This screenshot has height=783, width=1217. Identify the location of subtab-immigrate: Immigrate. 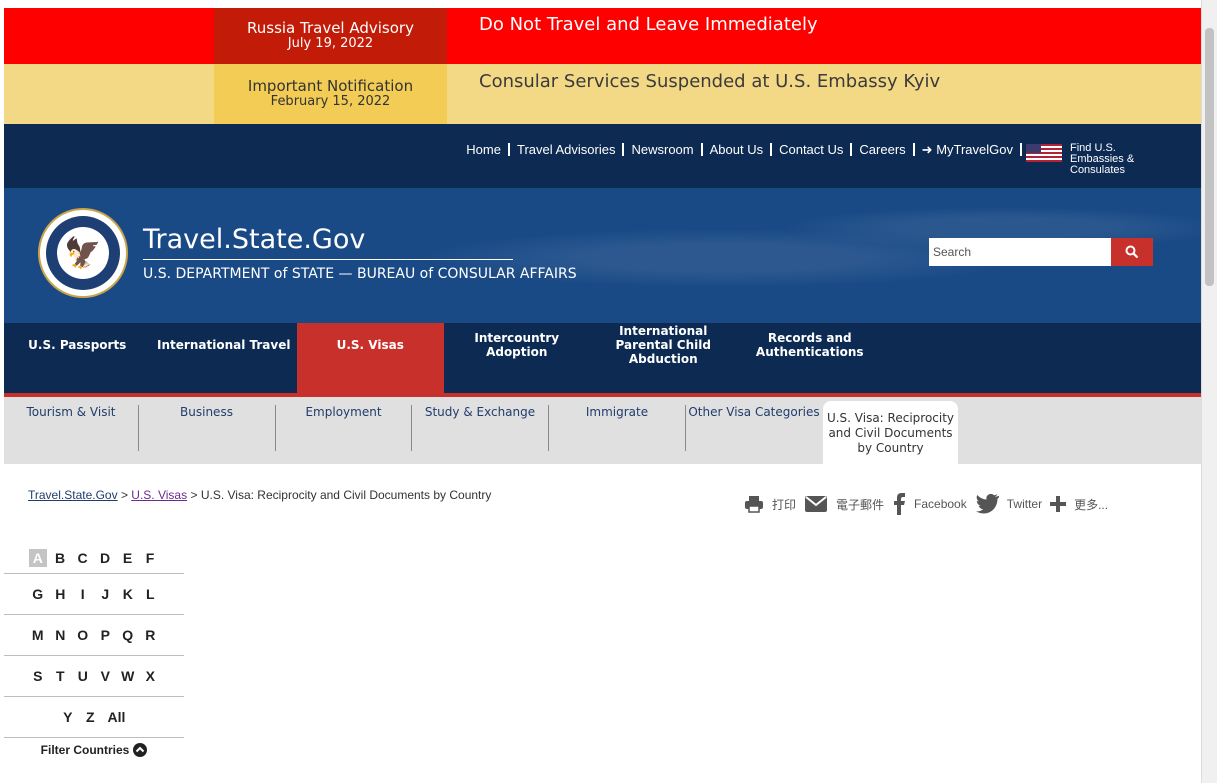
(617, 427).